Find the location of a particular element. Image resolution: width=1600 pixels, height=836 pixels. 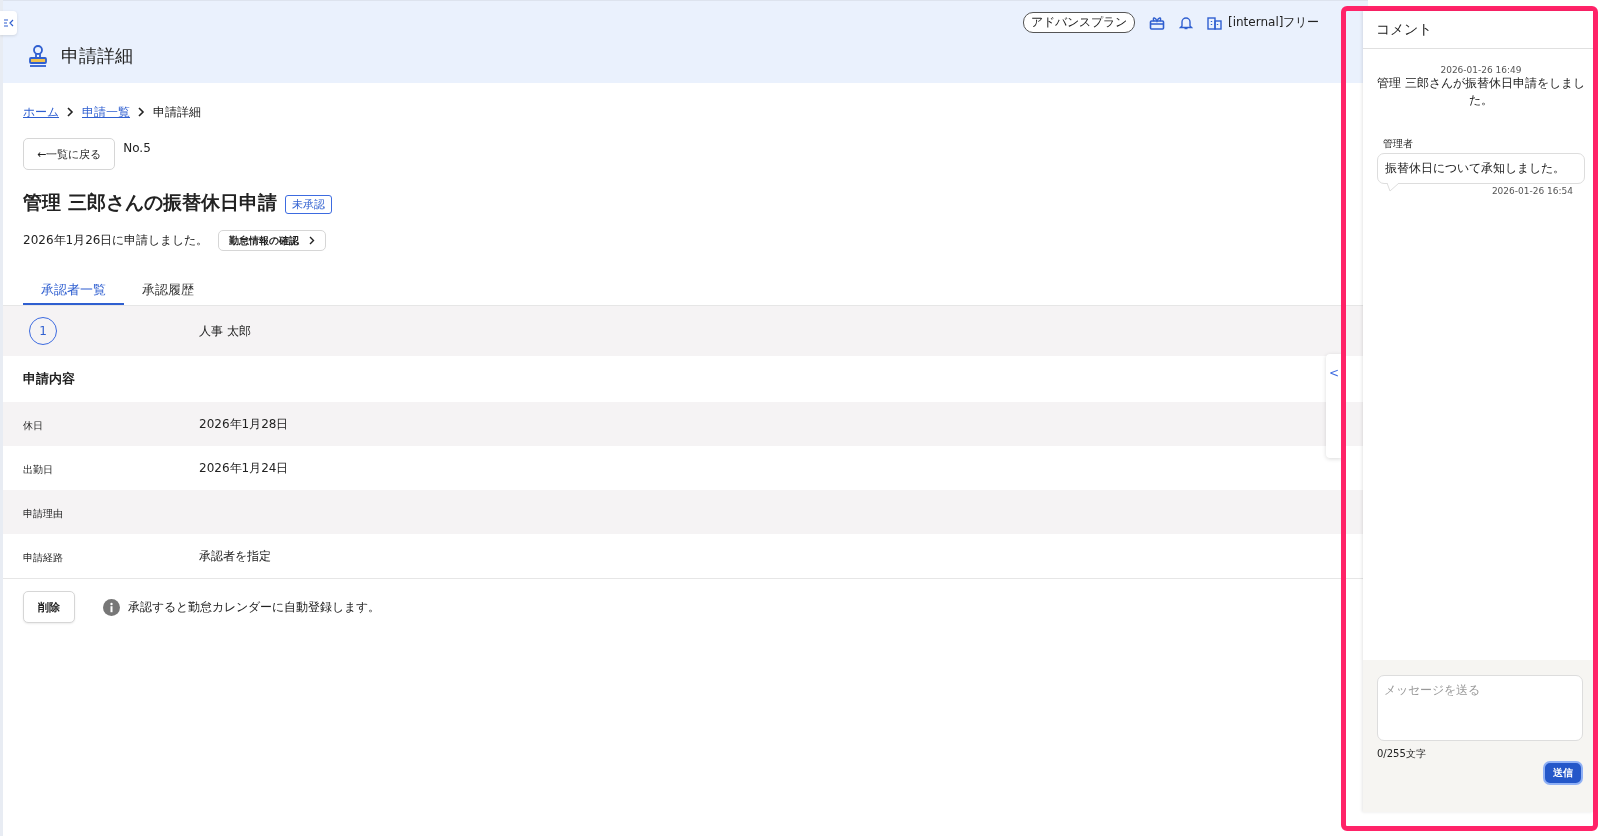

stamp-icon is located at coordinates (38, 56).